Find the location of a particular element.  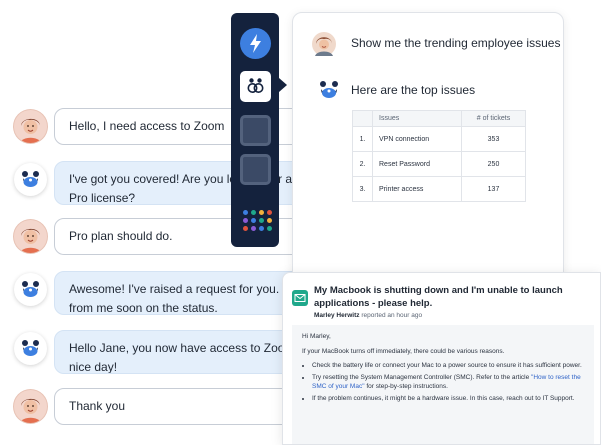

column-header is located at coordinates (362, 118).